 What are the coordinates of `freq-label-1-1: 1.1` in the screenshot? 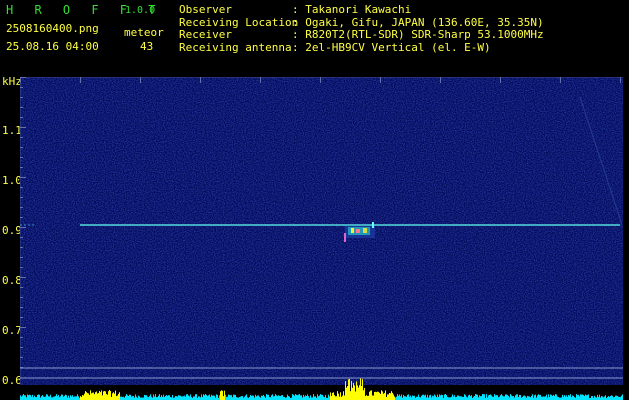 It's located at (12, 130).